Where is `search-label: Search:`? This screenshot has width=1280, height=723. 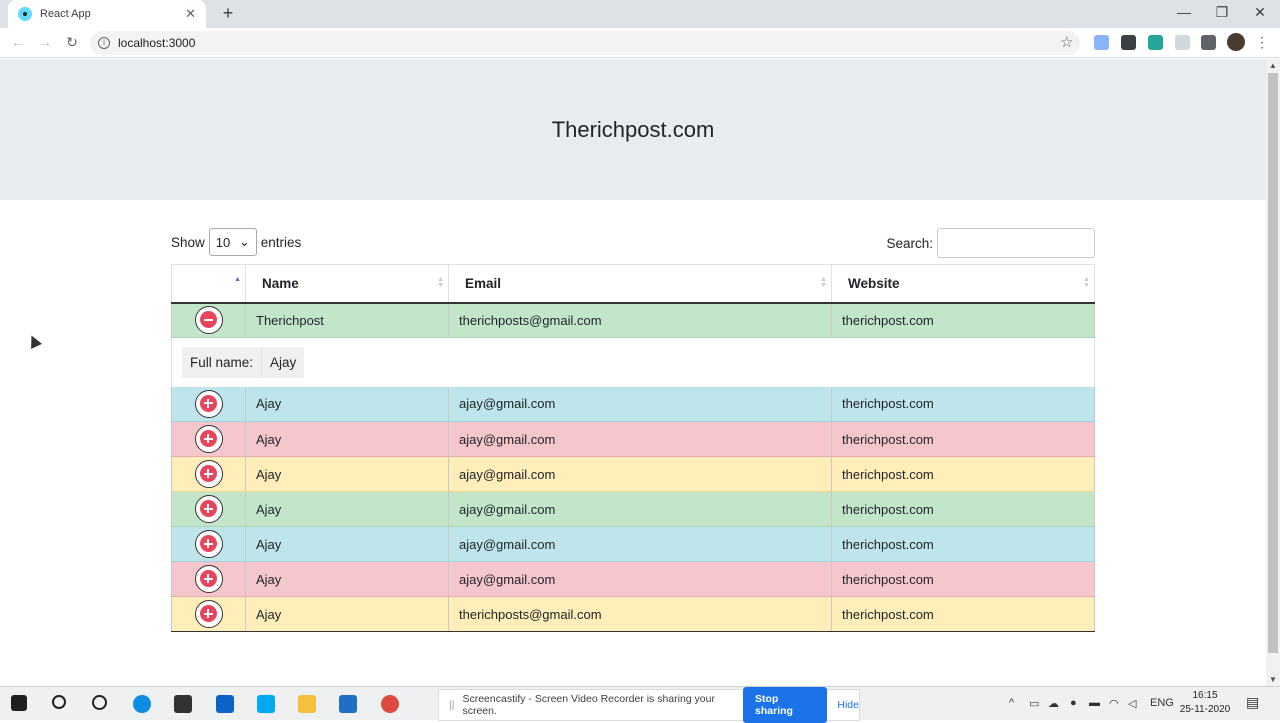 search-label: Search: is located at coordinates (909, 243).